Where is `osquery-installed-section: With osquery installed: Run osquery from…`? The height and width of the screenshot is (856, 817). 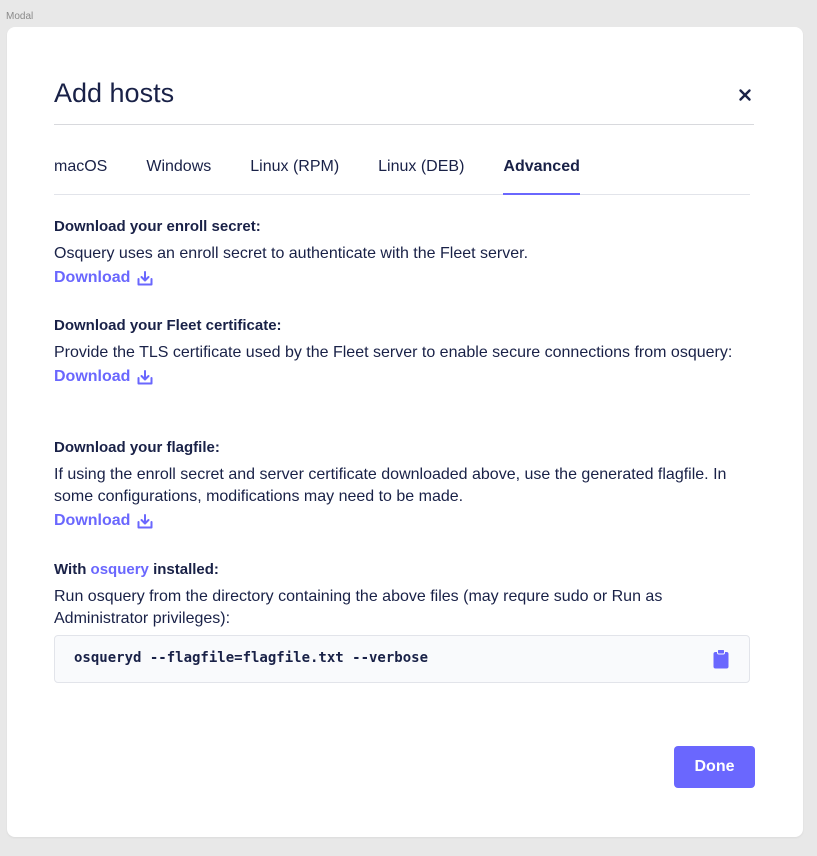 osquery-installed-section: With osquery installed: Run osquery from… is located at coordinates (404, 621).